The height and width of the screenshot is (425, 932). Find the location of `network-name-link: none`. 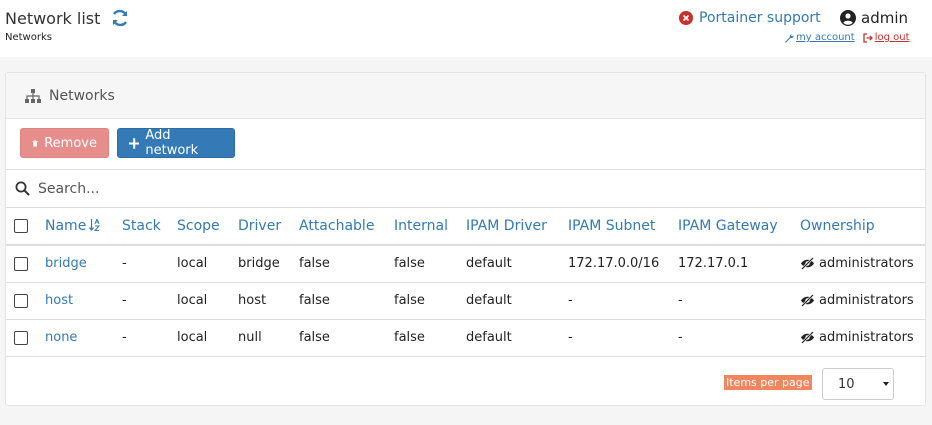

network-name-link: none is located at coordinates (83, 337).